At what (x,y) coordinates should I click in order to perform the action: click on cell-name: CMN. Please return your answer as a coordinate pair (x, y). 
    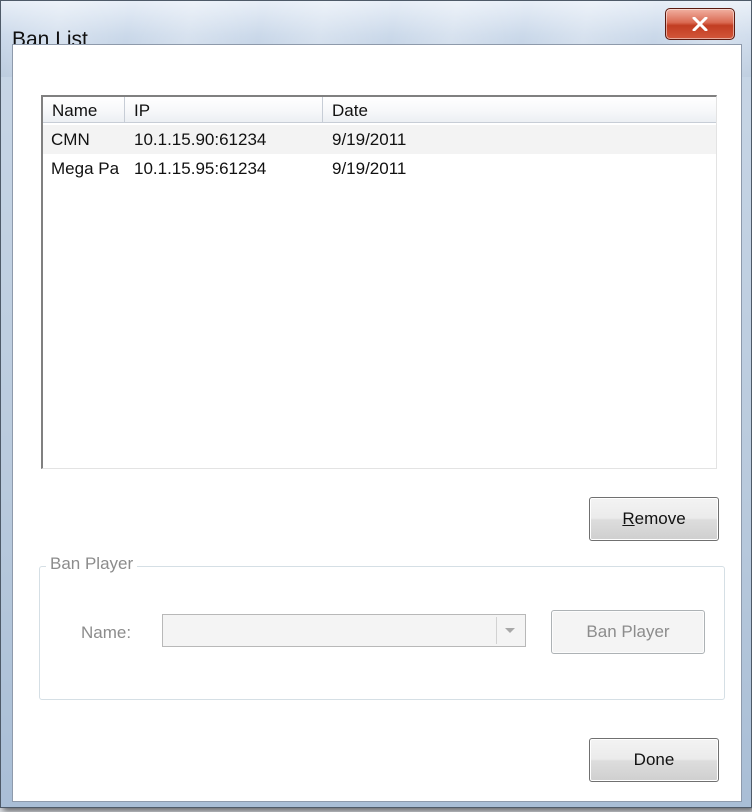
    Looking at the image, I should click on (70, 139).